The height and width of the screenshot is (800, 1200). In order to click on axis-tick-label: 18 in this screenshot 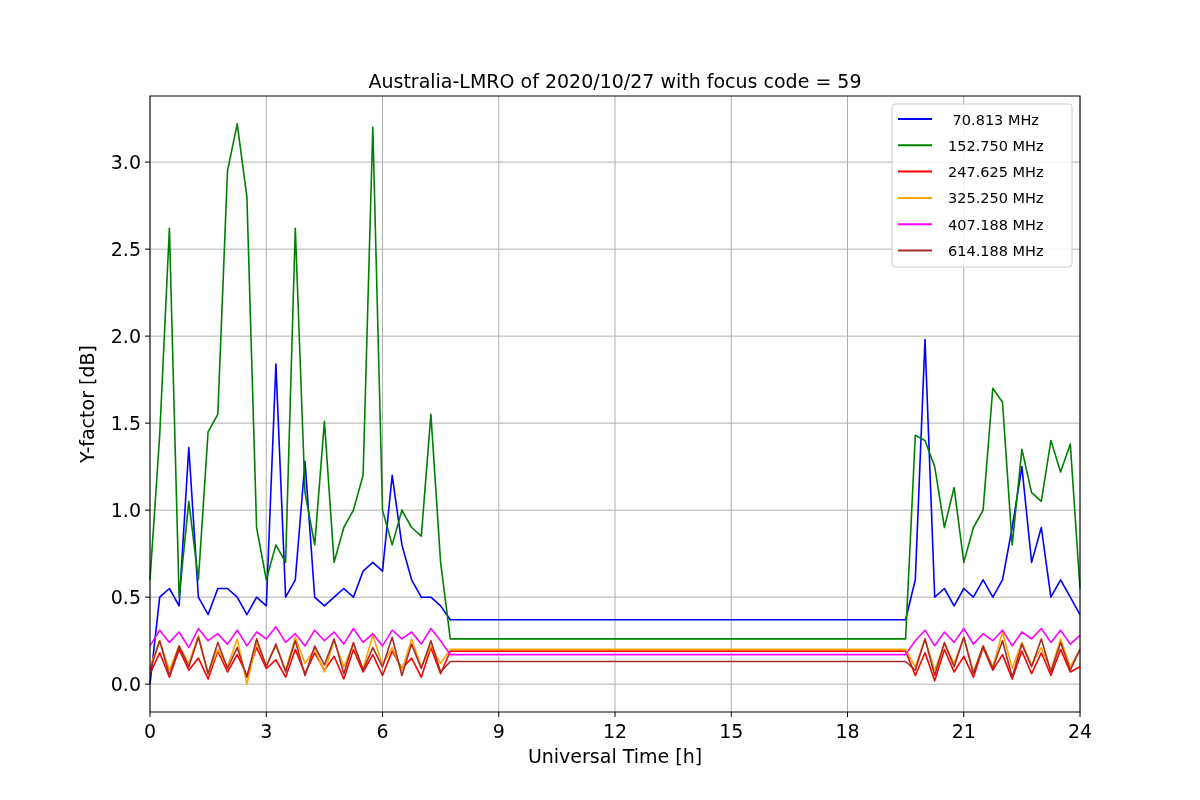, I will do `click(847, 731)`.